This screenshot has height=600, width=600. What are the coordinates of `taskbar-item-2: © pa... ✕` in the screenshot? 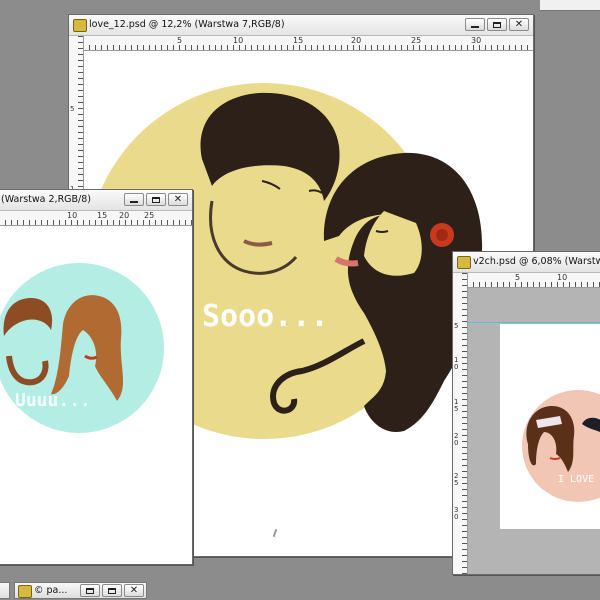 It's located at (80, 590).